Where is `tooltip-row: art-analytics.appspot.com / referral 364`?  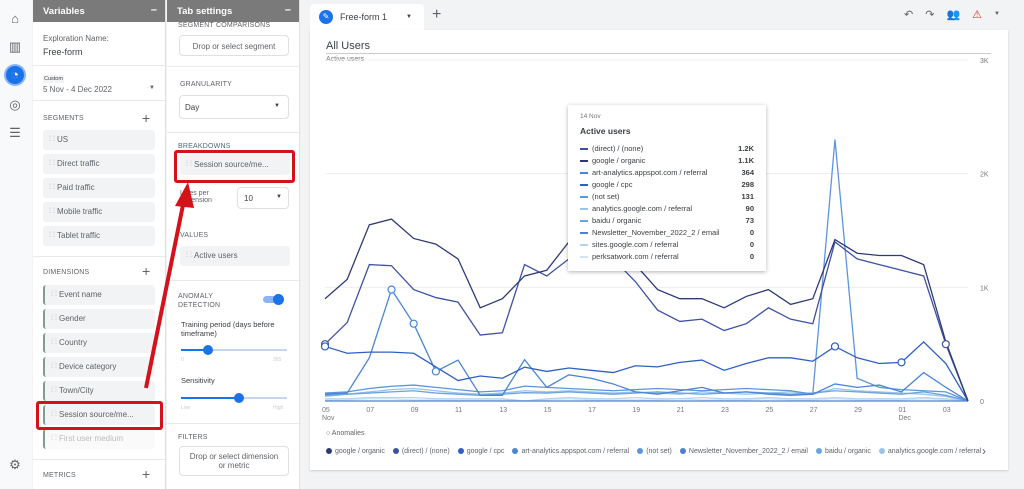 tooltip-row: art-analytics.appspot.com / referral 364 is located at coordinates (667, 172).